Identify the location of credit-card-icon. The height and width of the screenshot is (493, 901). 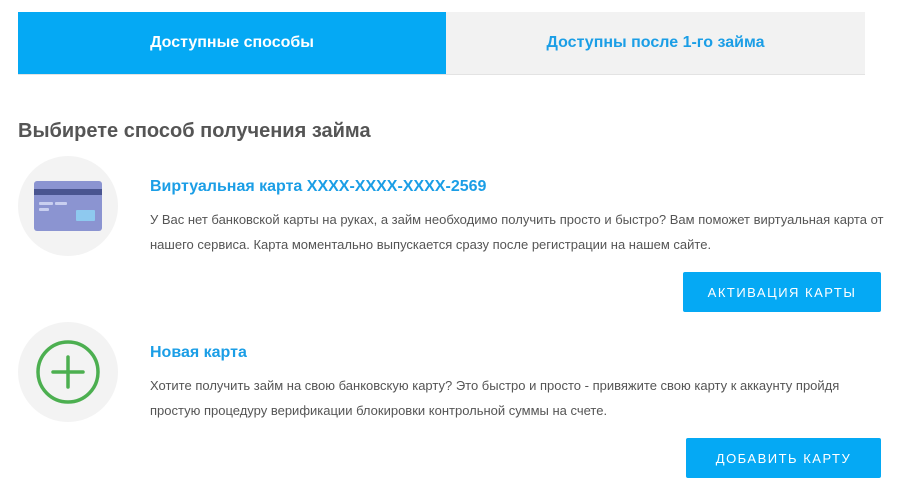
(68, 206).